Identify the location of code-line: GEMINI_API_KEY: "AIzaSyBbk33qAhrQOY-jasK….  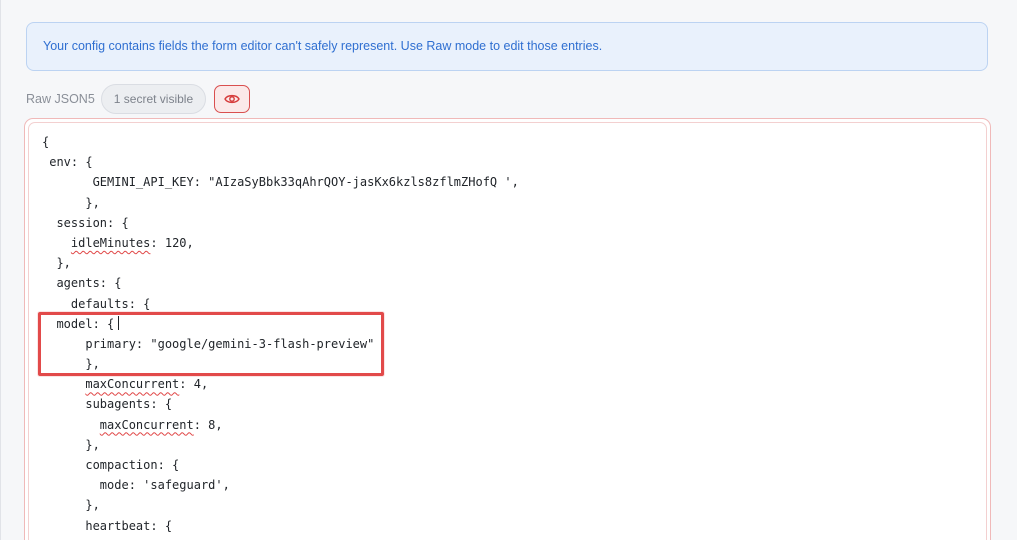
(305, 182).